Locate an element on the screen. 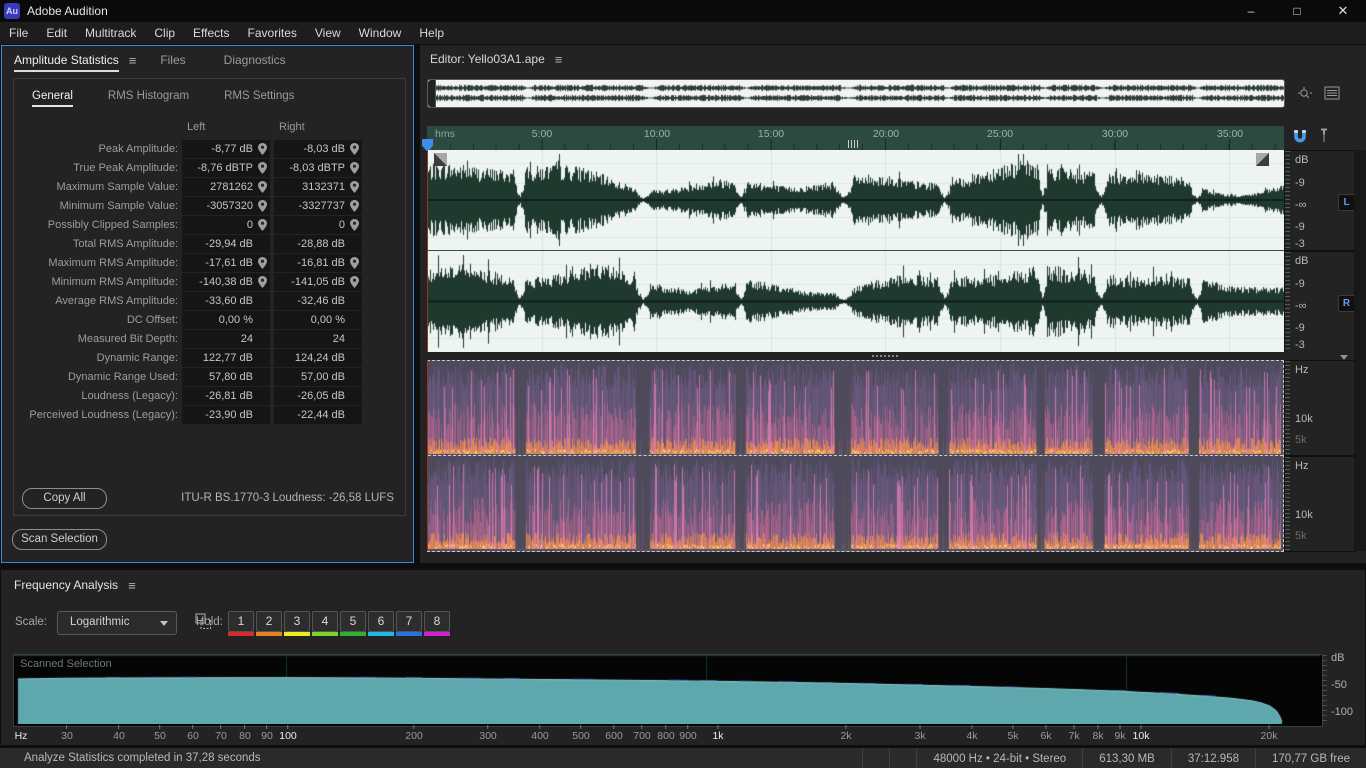 The height and width of the screenshot is (768, 1366). vertical-scrollbar is located at coordinates (1360, 350).